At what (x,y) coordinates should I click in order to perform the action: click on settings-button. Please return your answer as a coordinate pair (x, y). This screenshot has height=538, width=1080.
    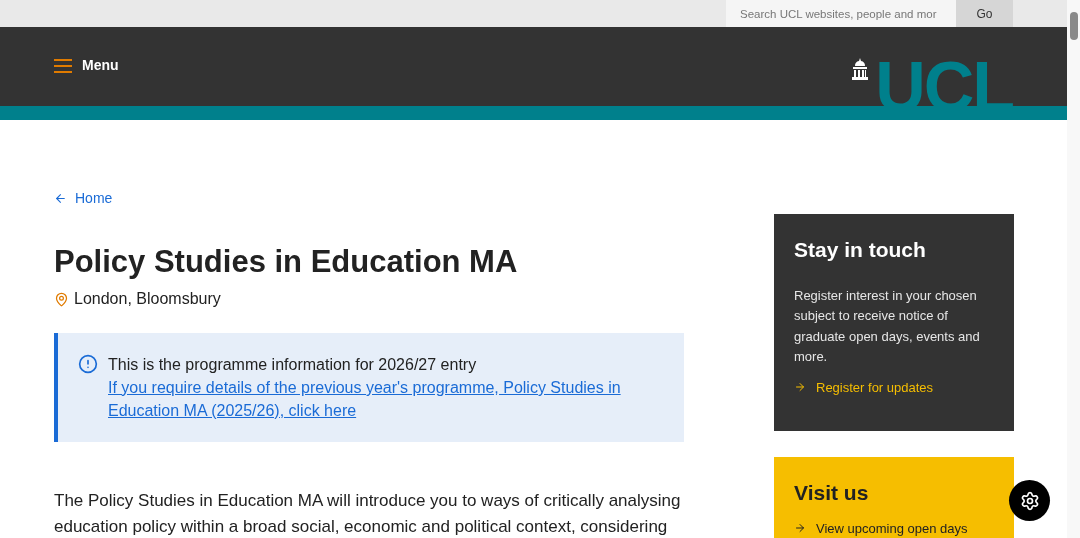
    Looking at the image, I should click on (1029, 500).